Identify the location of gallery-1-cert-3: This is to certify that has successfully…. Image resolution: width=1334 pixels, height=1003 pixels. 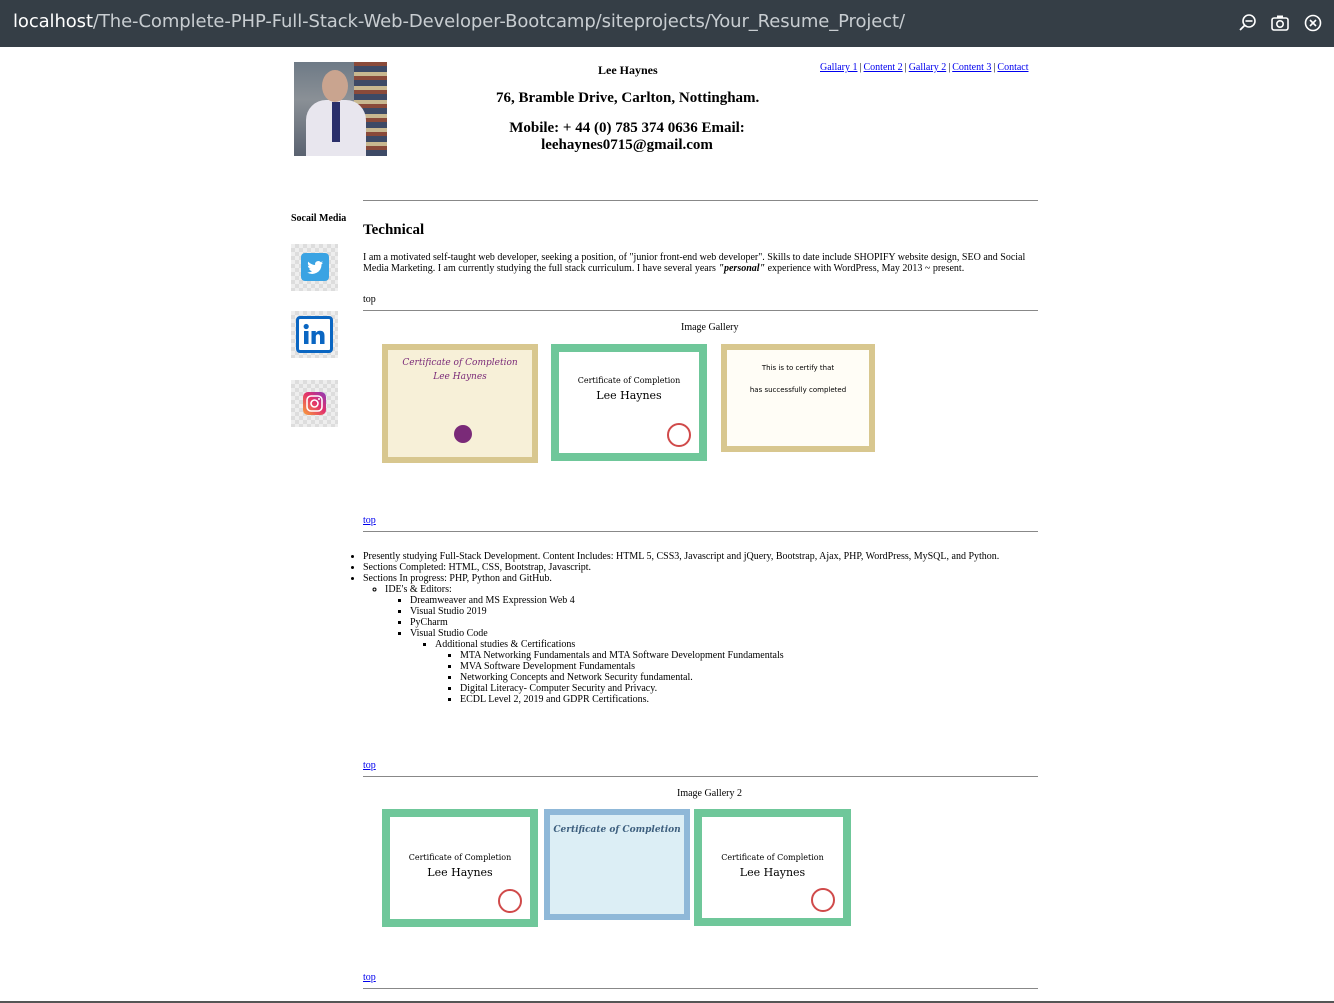
(798, 398).